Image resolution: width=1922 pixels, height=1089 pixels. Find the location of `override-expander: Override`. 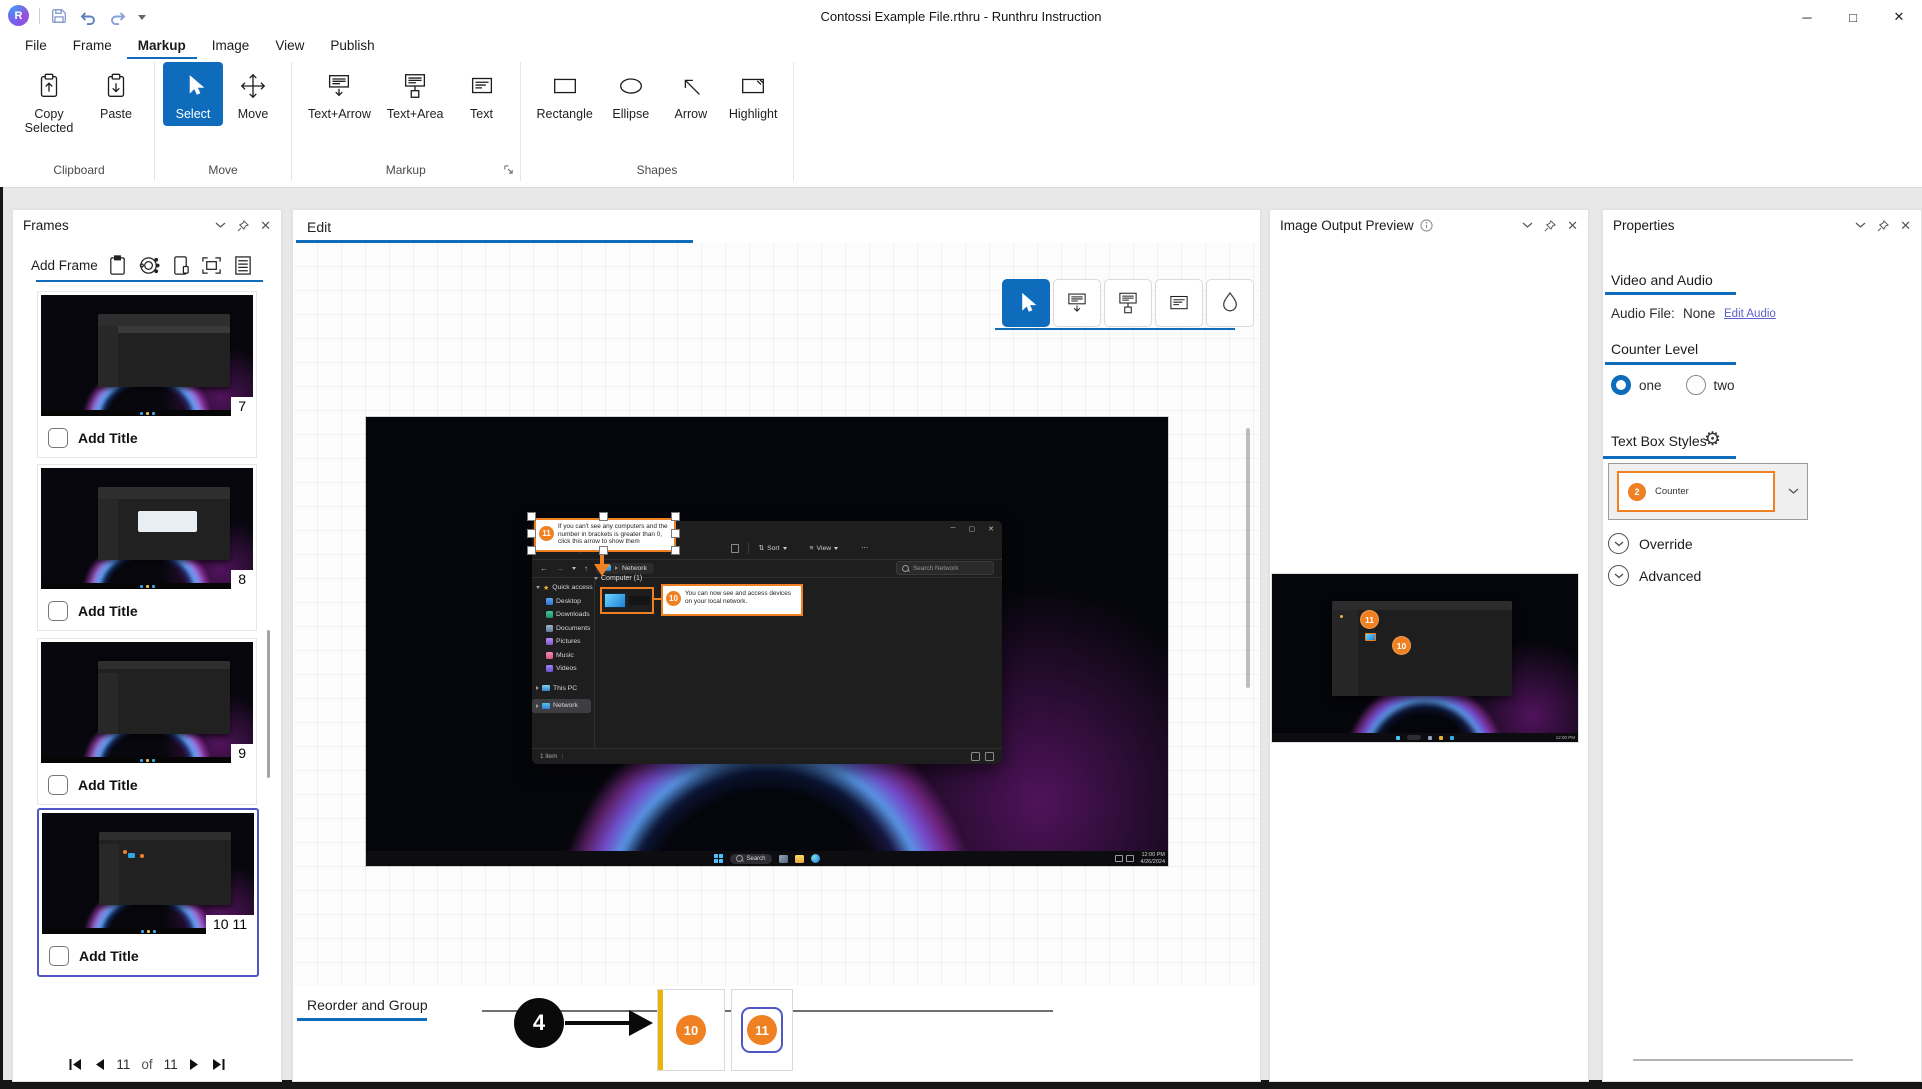

override-expander: Override is located at coordinates (1650, 543).